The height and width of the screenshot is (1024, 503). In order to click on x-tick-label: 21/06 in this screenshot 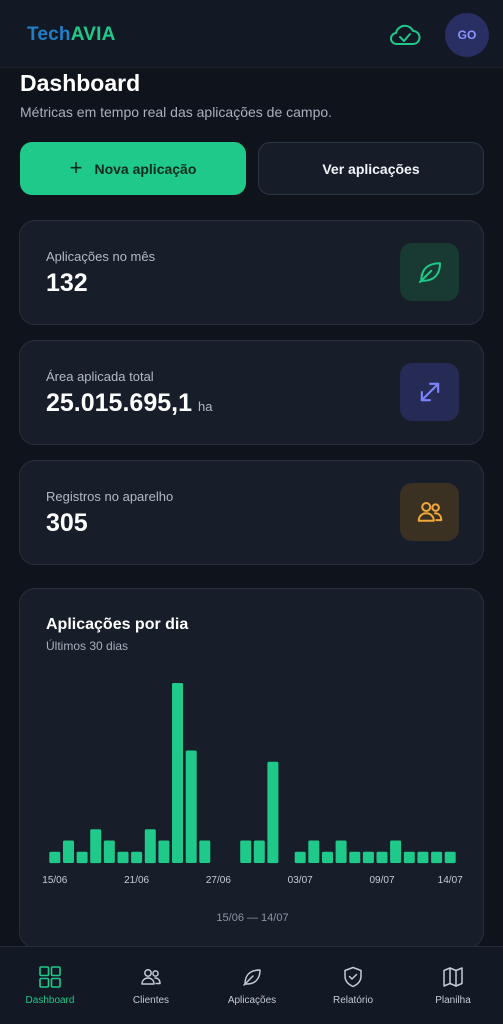, I will do `click(136, 880)`.